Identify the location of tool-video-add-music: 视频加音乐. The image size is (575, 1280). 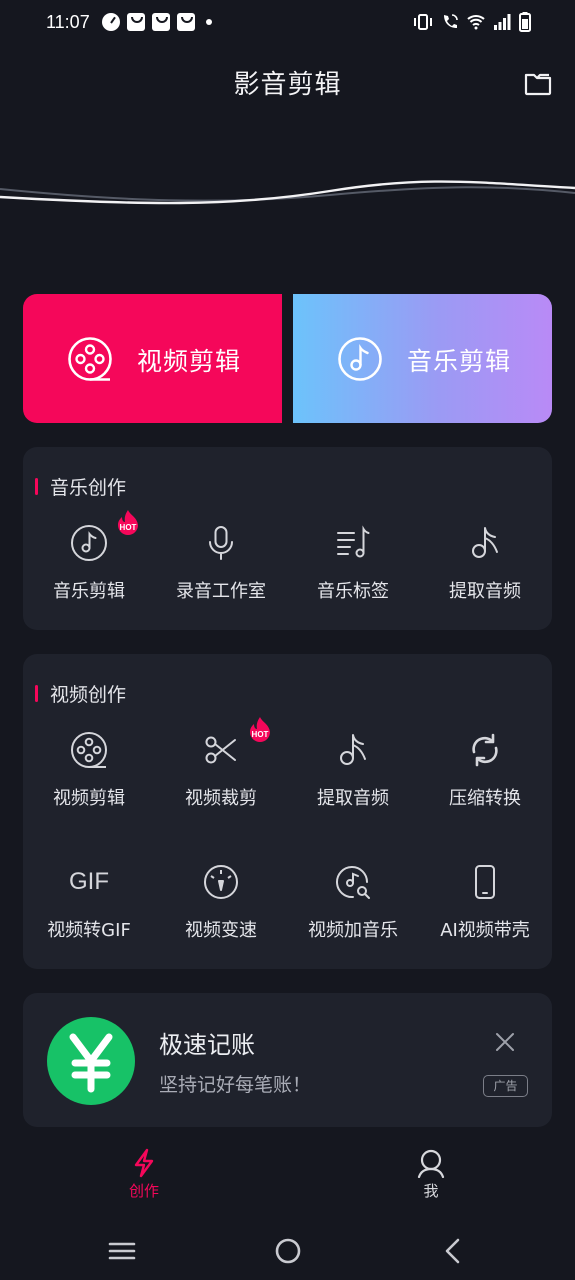
(353, 902).